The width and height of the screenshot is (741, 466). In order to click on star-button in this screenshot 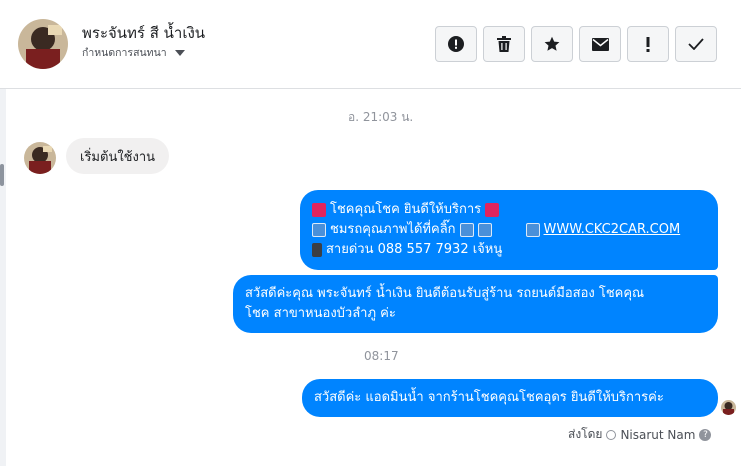, I will do `click(552, 44)`.